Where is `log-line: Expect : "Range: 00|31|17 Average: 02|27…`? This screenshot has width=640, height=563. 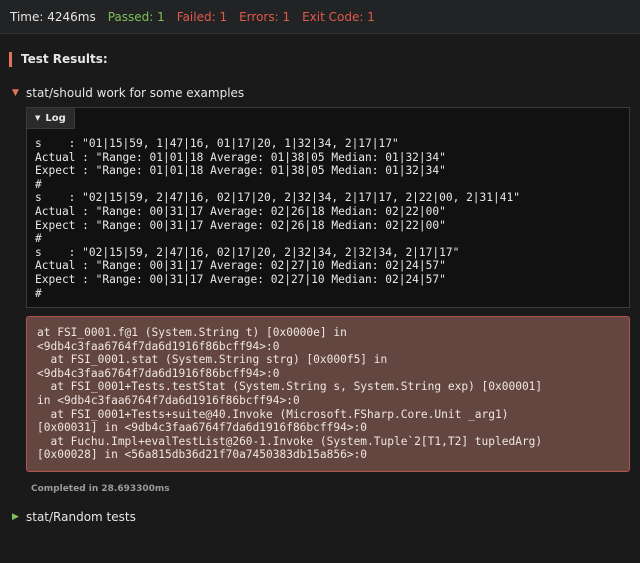 log-line: Expect : "Range: 00|31|17 Average: 02|27… is located at coordinates (240, 279).